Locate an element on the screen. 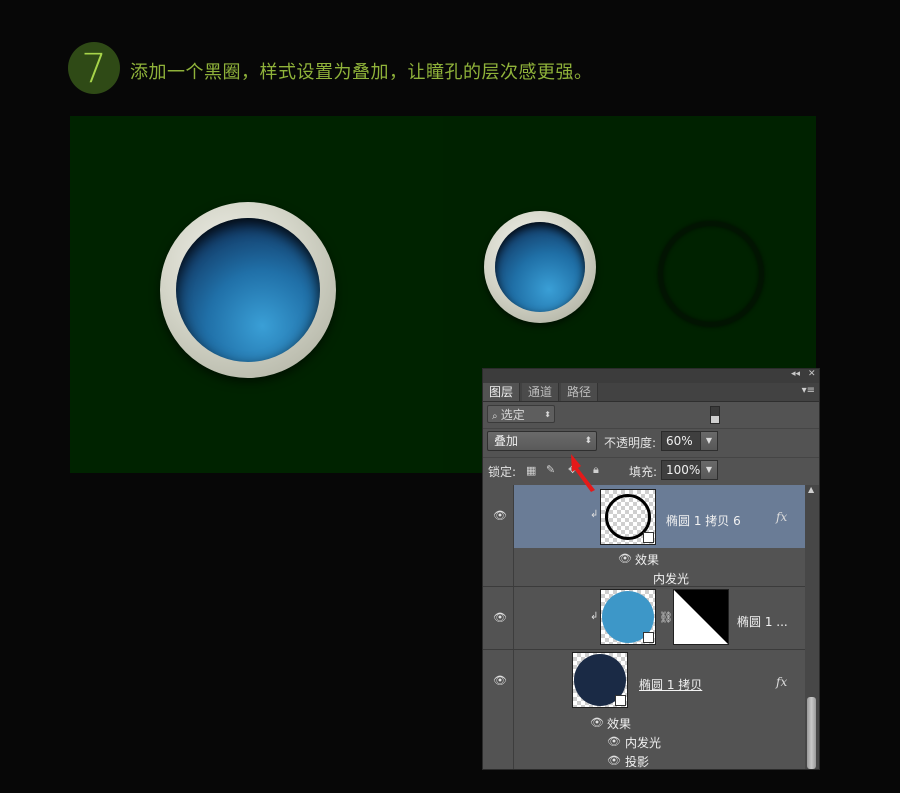 Image resolution: width=900 pixels, height=793 pixels. mask-link-icon: ⛓ is located at coordinates (666, 617).